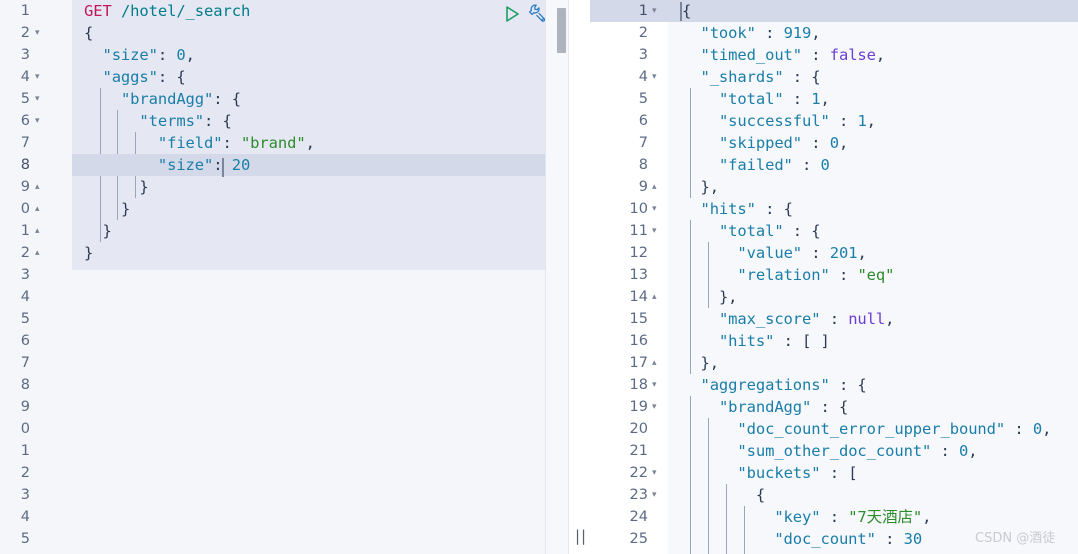  I want to click on code-line: 4 ▾ "_shards" : {, so click(834, 77).